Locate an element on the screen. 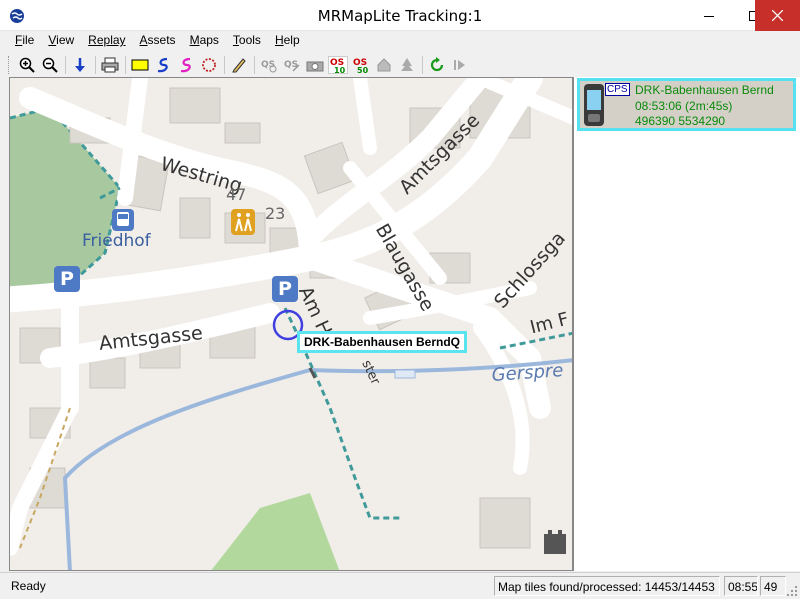 The width and height of the screenshot is (800, 599). menu-help: Help is located at coordinates (287, 41).